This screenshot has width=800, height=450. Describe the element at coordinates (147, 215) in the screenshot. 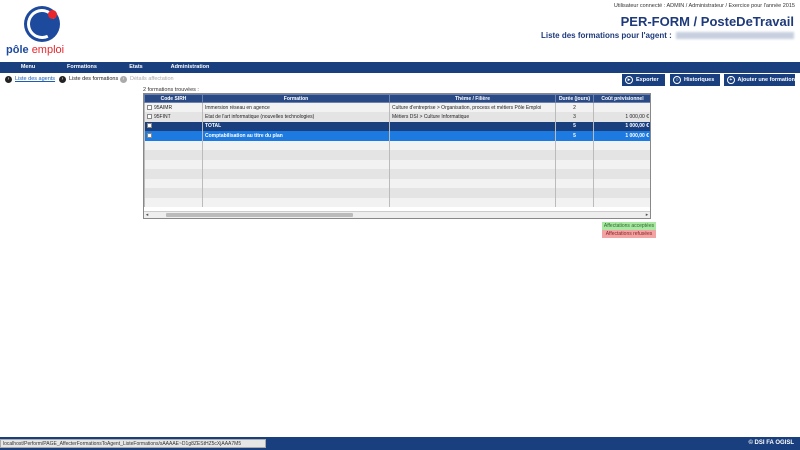

I see `scroll-left-icon: ◂` at that location.